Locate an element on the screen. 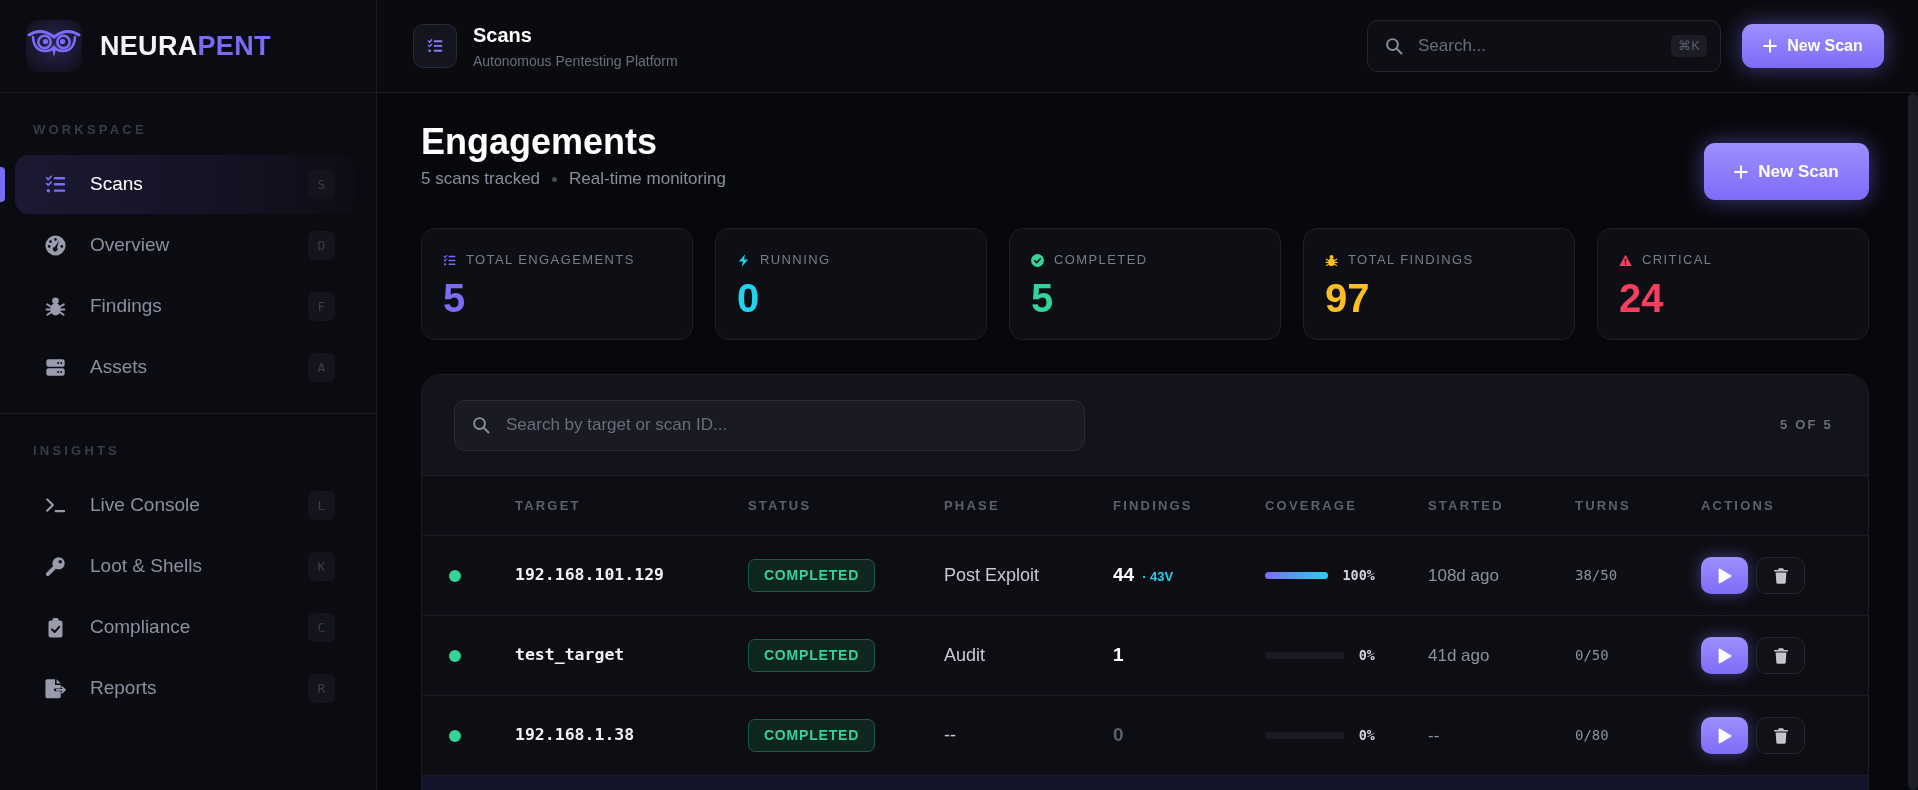 The width and height of the screenshot is (1918, 790). lightning-bolt-icon is located at coordinates (743, 260).